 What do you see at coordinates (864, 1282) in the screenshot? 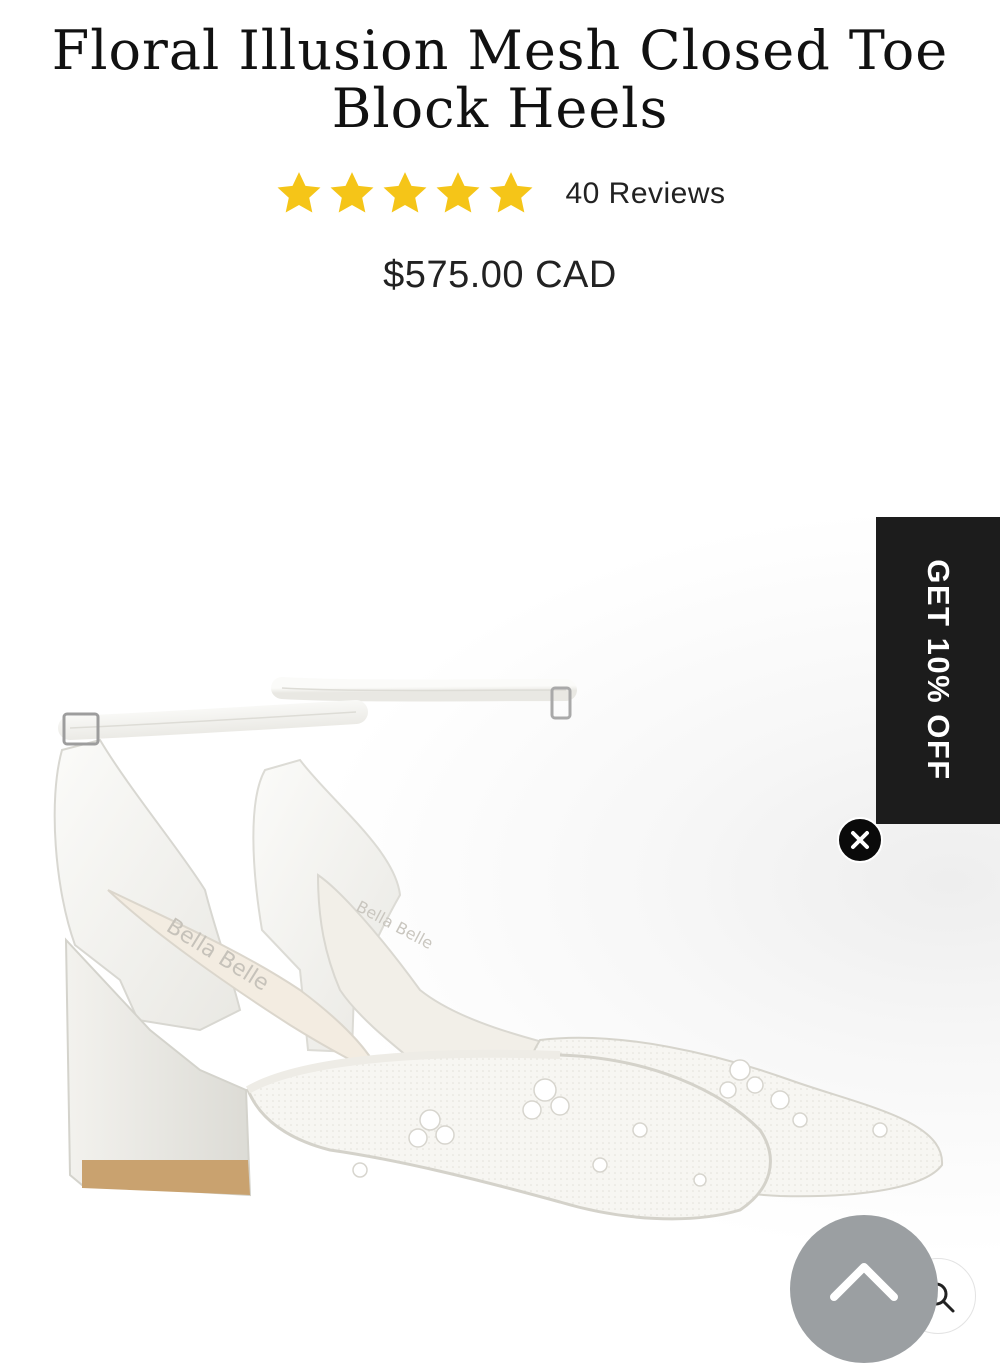
I see `chevron-up-icon` at bounding box center [864, 1282].